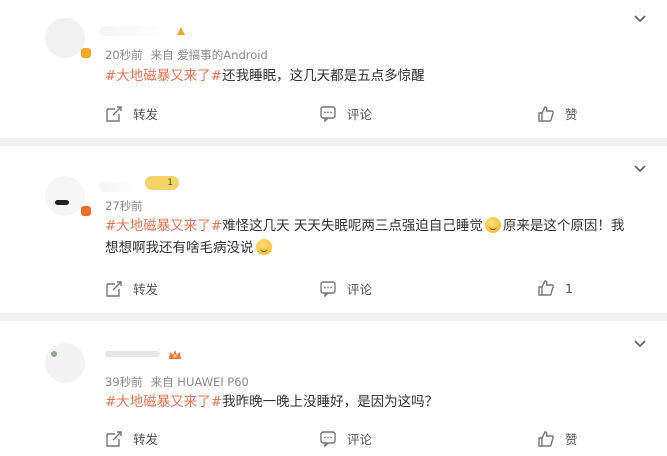 The height and width of the screenshot is (456, 667). I want to click on comment-text: #大地磁暴又来了#还我睡眠，这几天都是五点多惊醒, so click(368, 76).